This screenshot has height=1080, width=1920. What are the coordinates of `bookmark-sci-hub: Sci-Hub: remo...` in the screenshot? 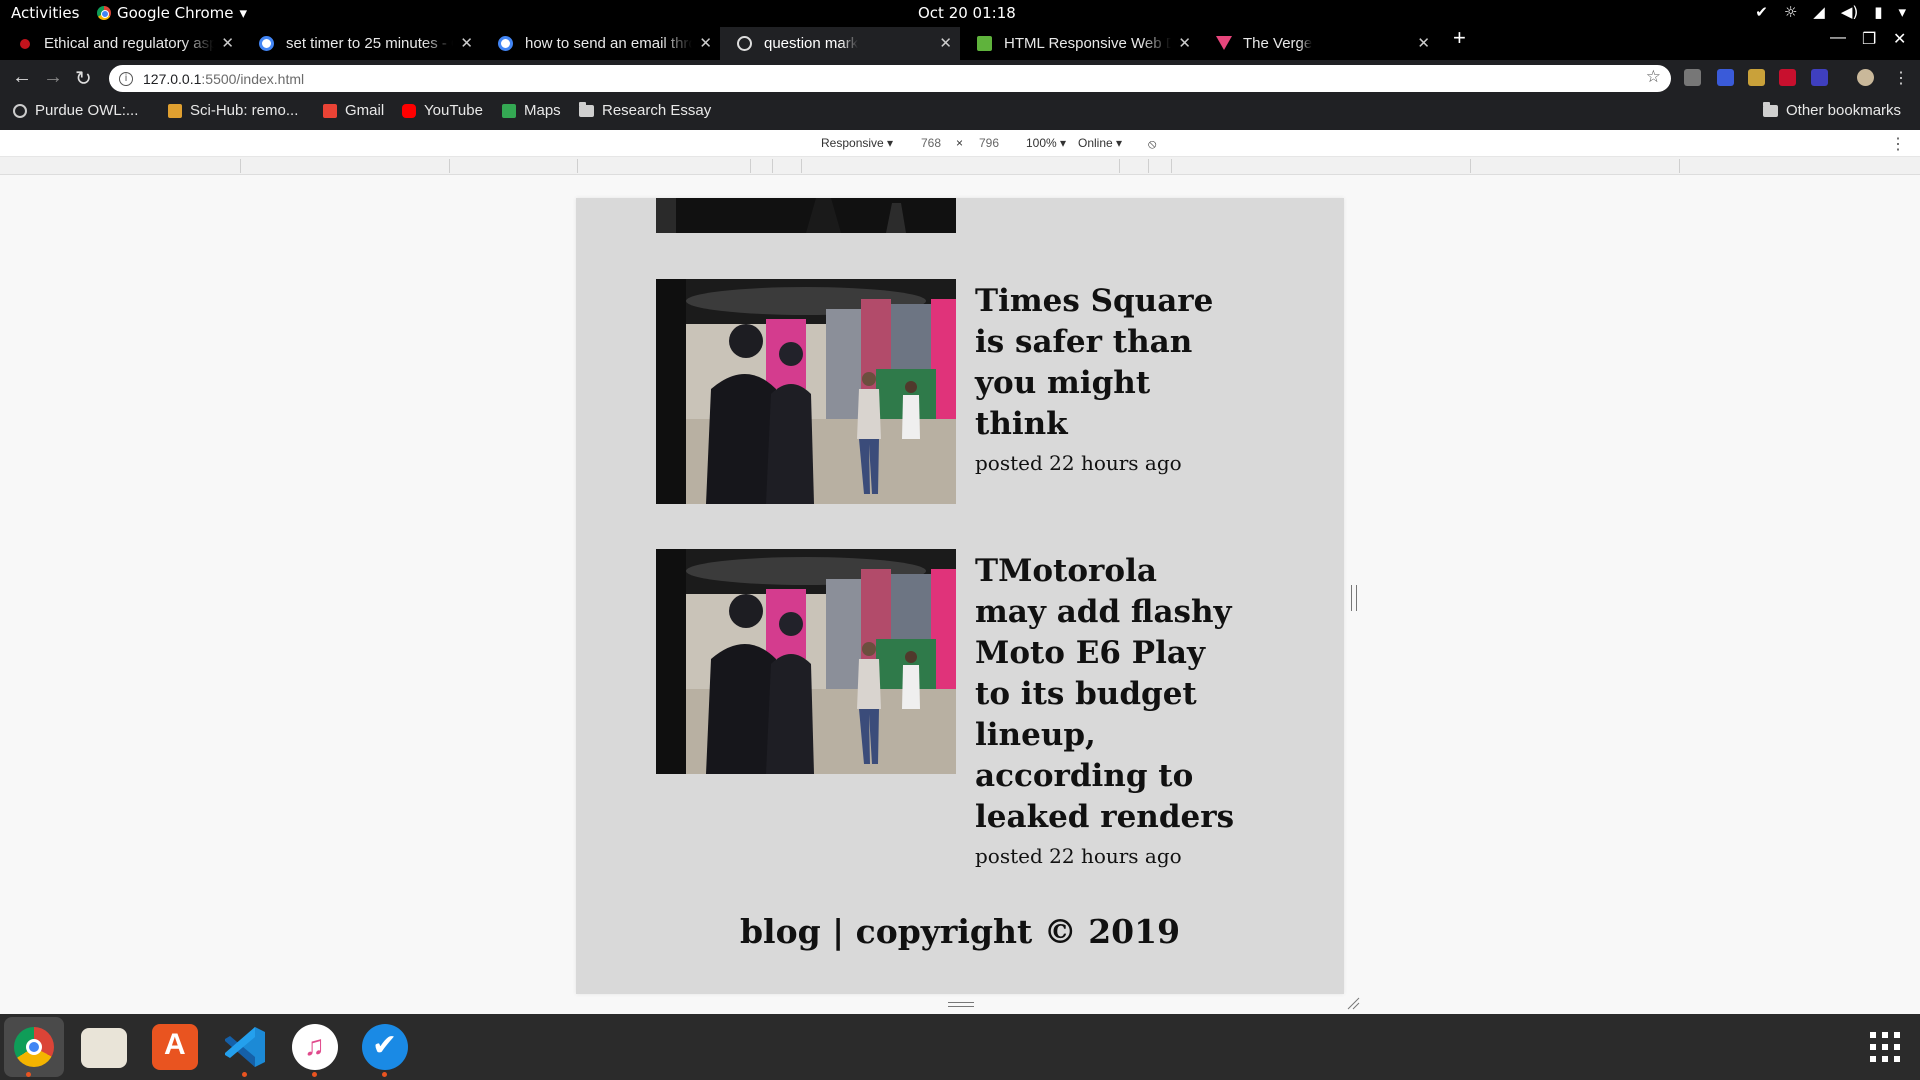 It's located at (233, 110).